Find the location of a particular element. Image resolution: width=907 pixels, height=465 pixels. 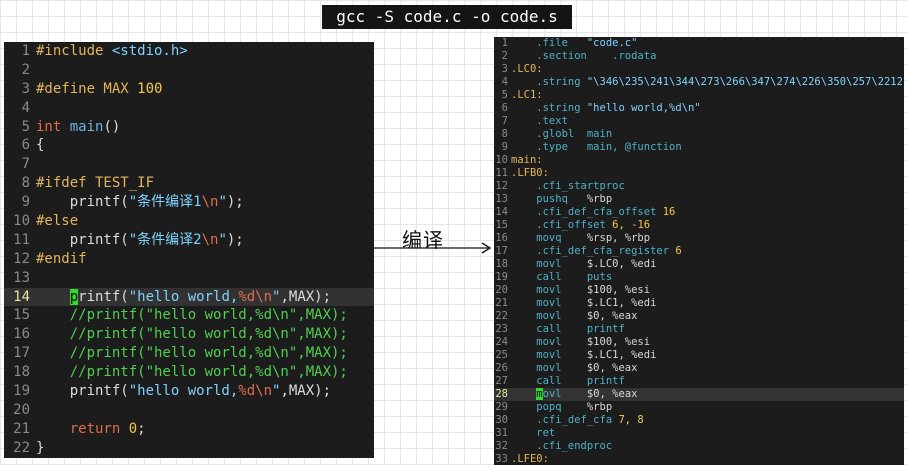

text-cursor: p is located at coordinates (74, 296).